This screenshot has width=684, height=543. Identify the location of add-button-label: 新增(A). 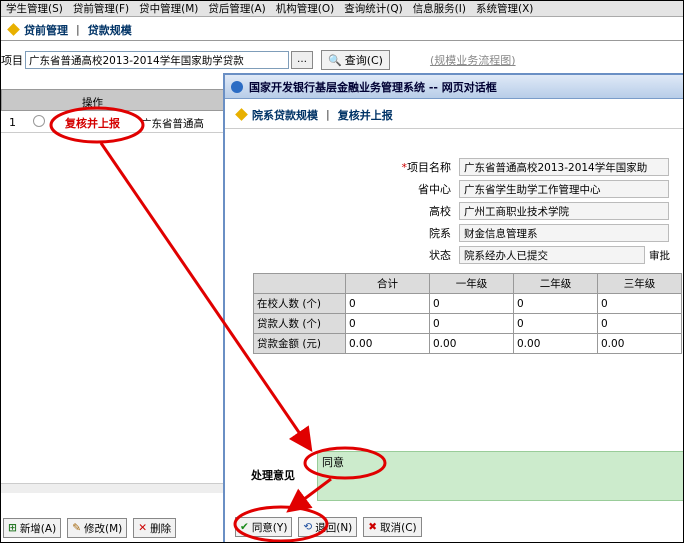
(38, 528).